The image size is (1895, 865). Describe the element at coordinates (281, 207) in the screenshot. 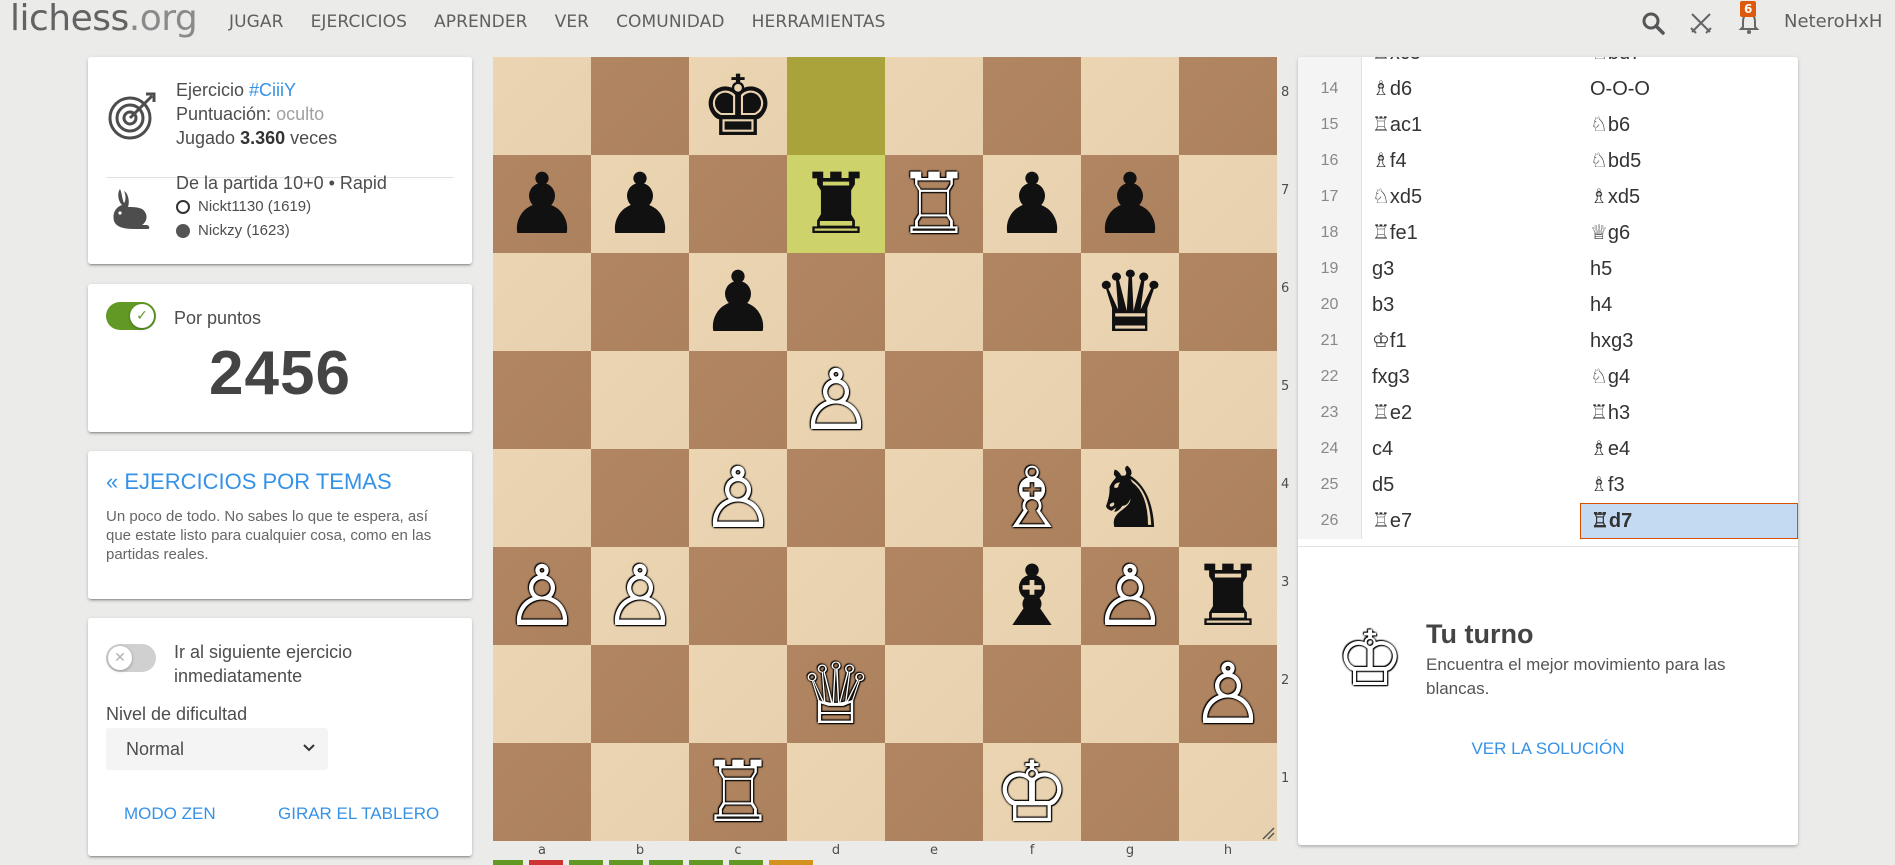

I see `white-player: Nickt1130 (1619)` at that location.